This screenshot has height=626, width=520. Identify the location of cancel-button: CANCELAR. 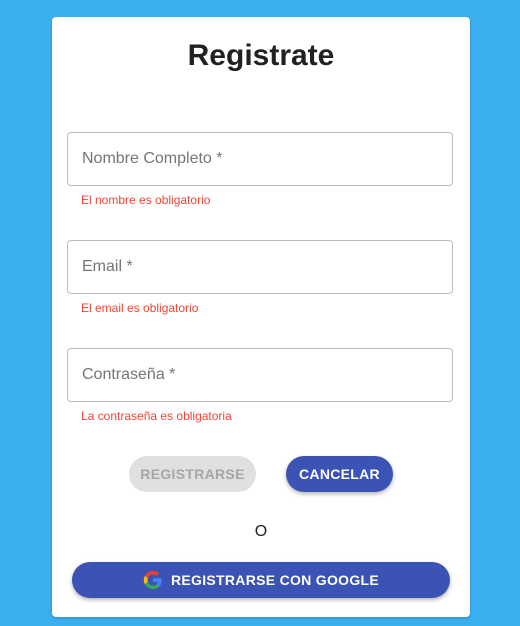
(339, 474).